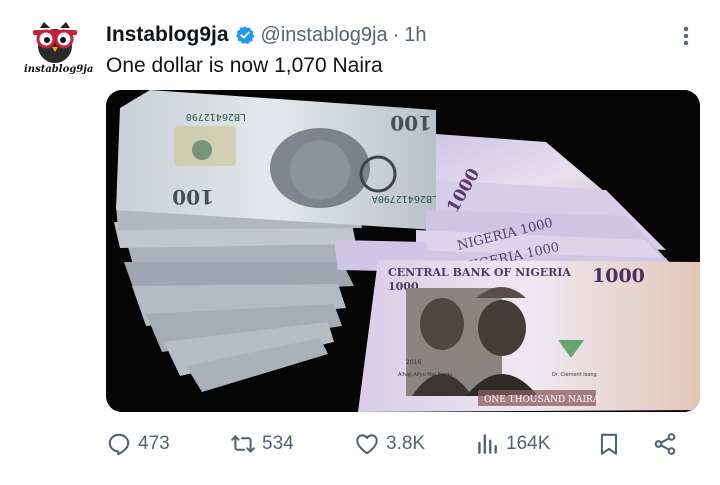 The height and width of the screenshot is (485, 720). What do you see at coordinates (119, 444) in the screenshot?
I see `reply-icon` at bounding box center [119, 444].